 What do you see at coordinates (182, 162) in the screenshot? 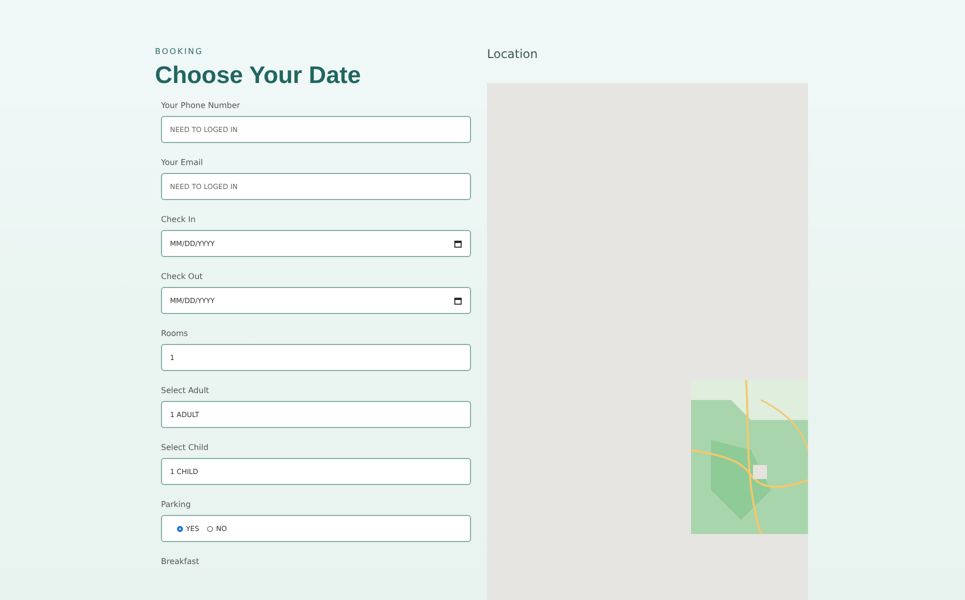
I see `field-label: Your Email` at bounding box center [182, 162].